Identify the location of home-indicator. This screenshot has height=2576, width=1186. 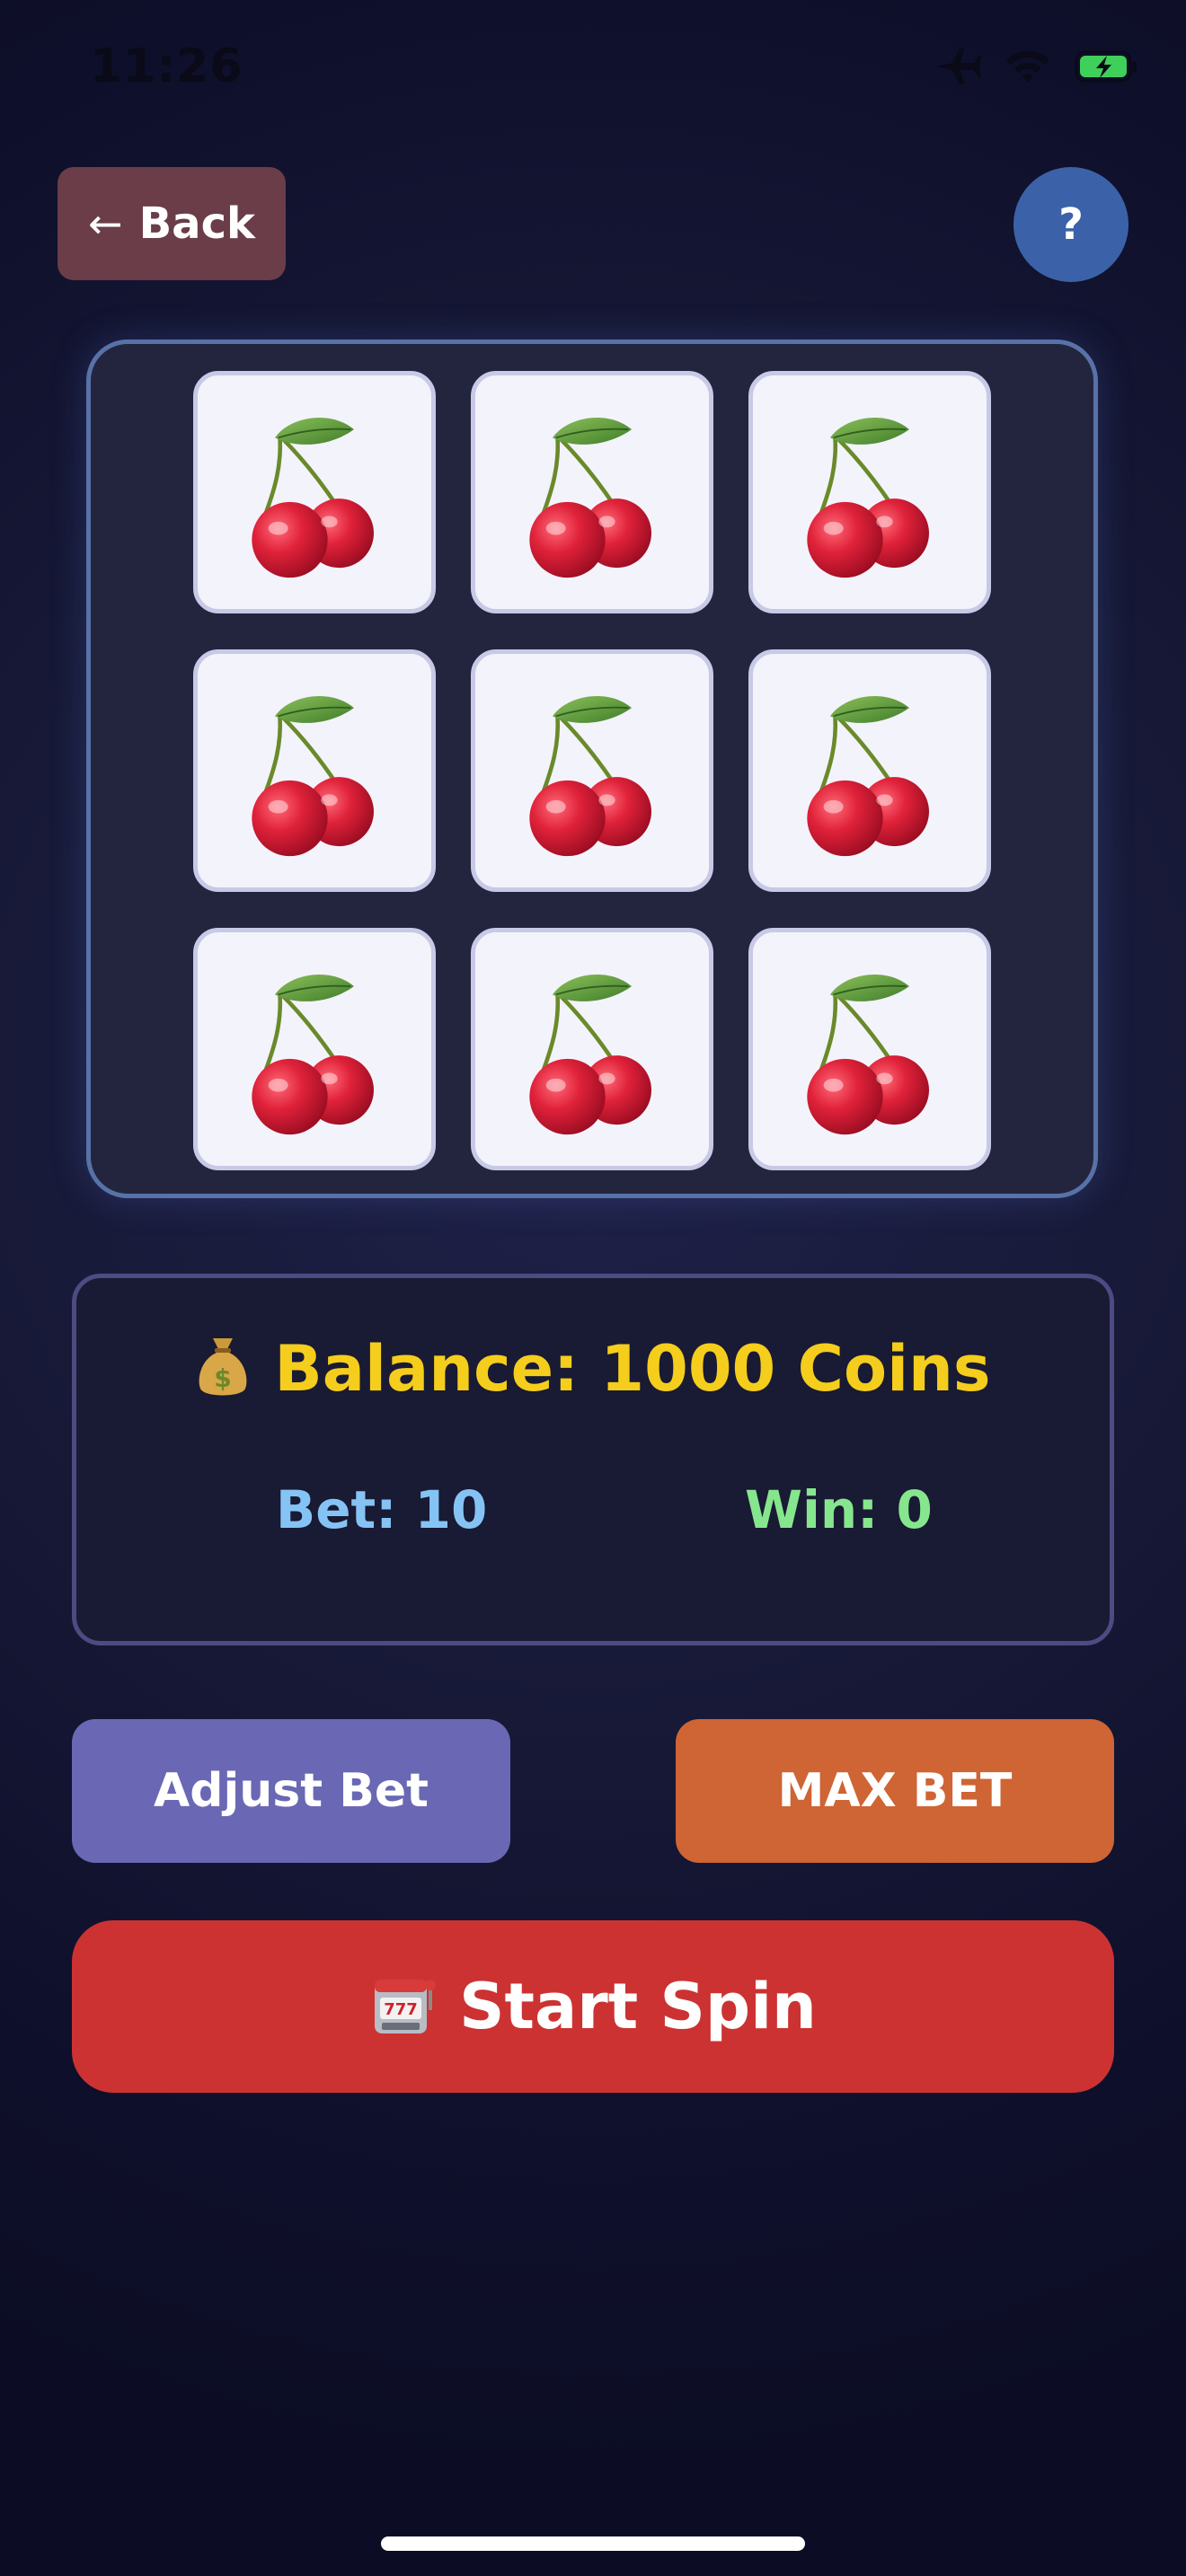
(593, 2543).